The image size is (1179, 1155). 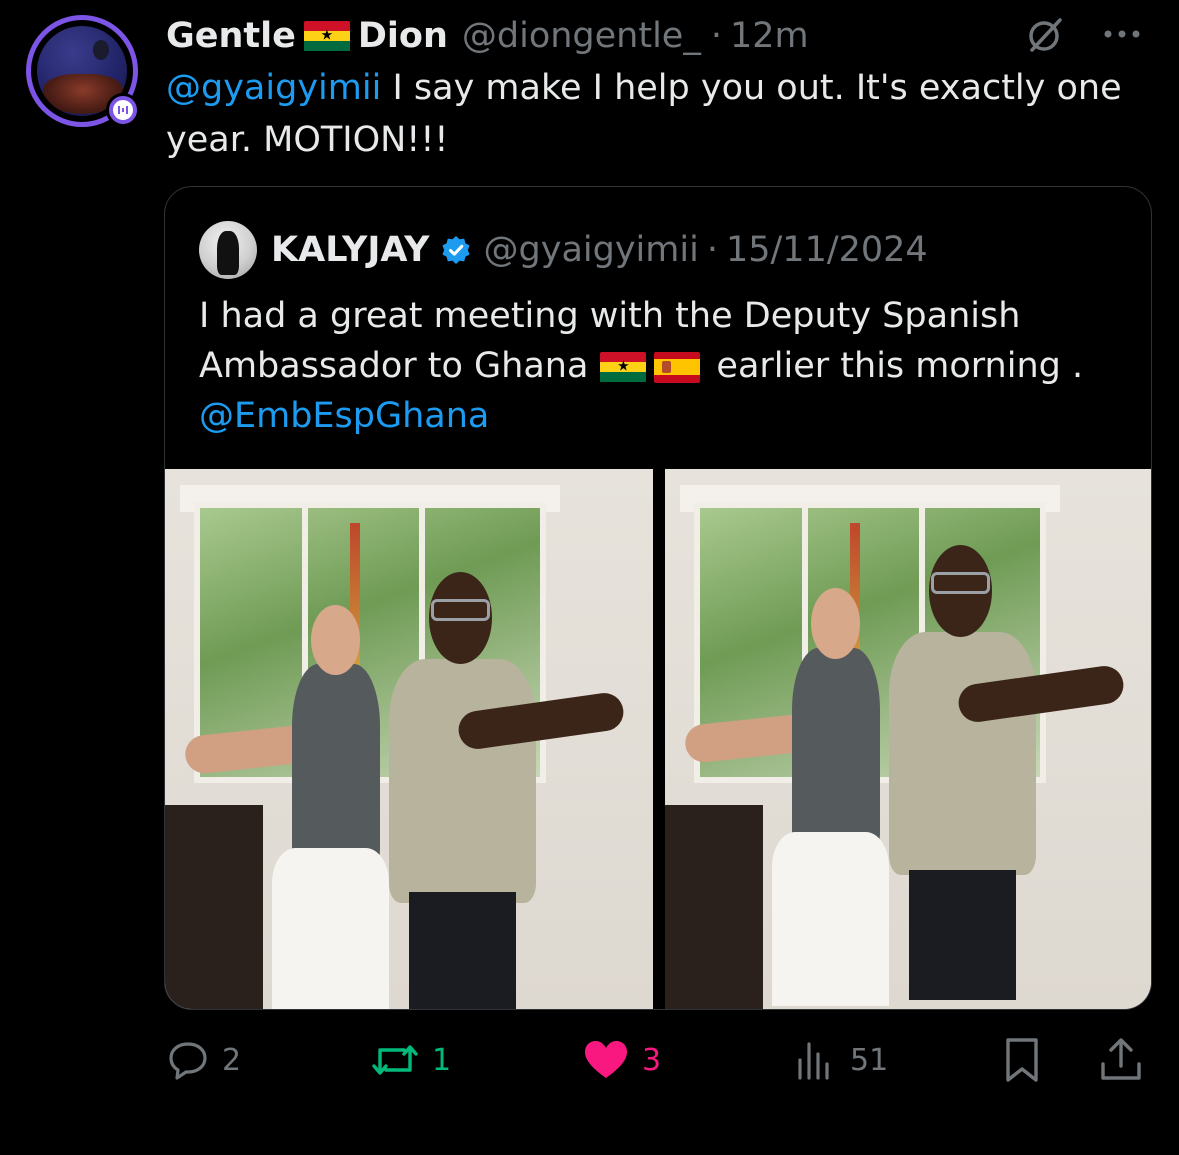 What do you see at coordinates (188, 1061) in the screenshot?
I see `reply-icon` at bounding box center [188, 1061].